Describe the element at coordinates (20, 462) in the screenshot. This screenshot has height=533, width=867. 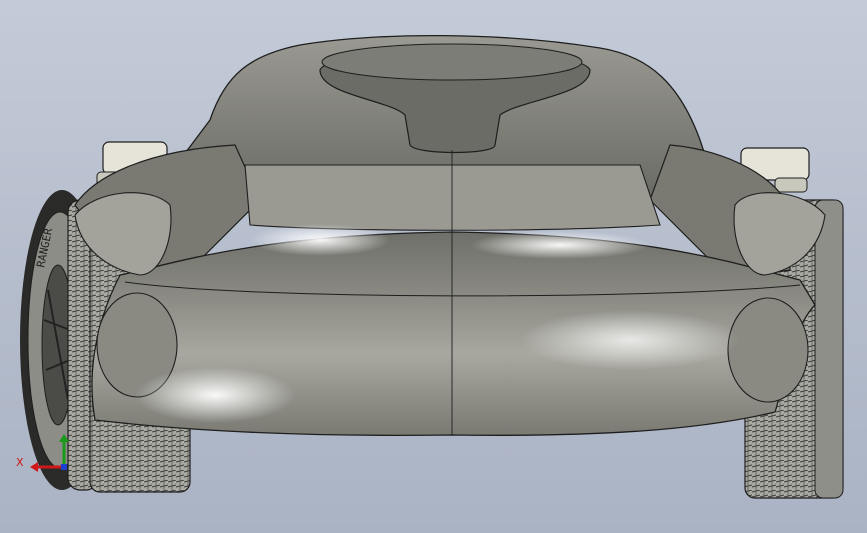
I see `x-axis-label: X` at that location.